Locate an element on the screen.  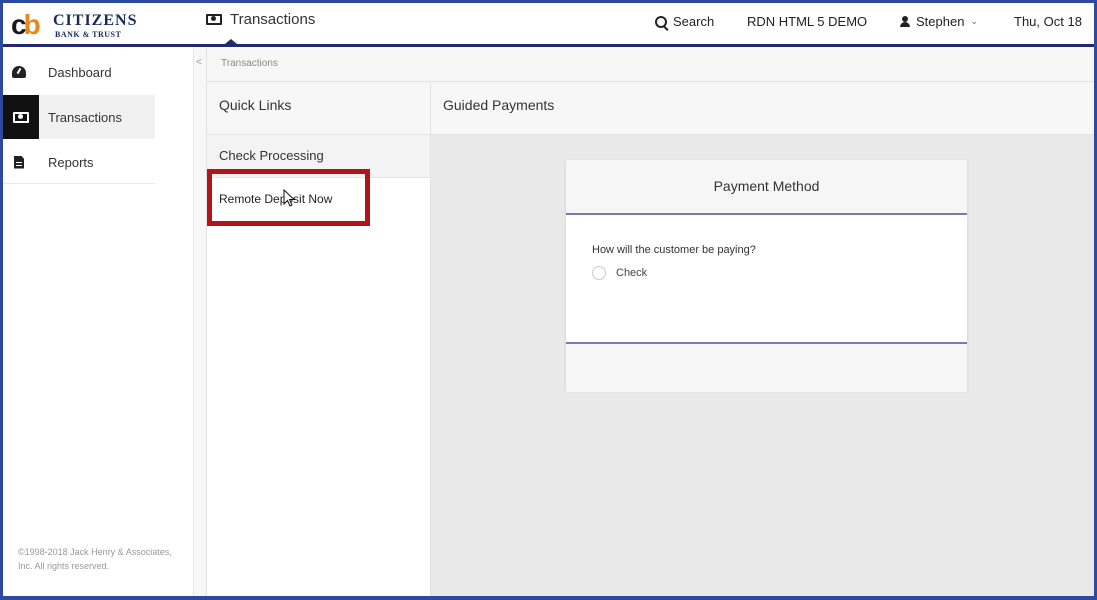
sidebar-item-transactions: Transactions is located at coordinates (79, 117).